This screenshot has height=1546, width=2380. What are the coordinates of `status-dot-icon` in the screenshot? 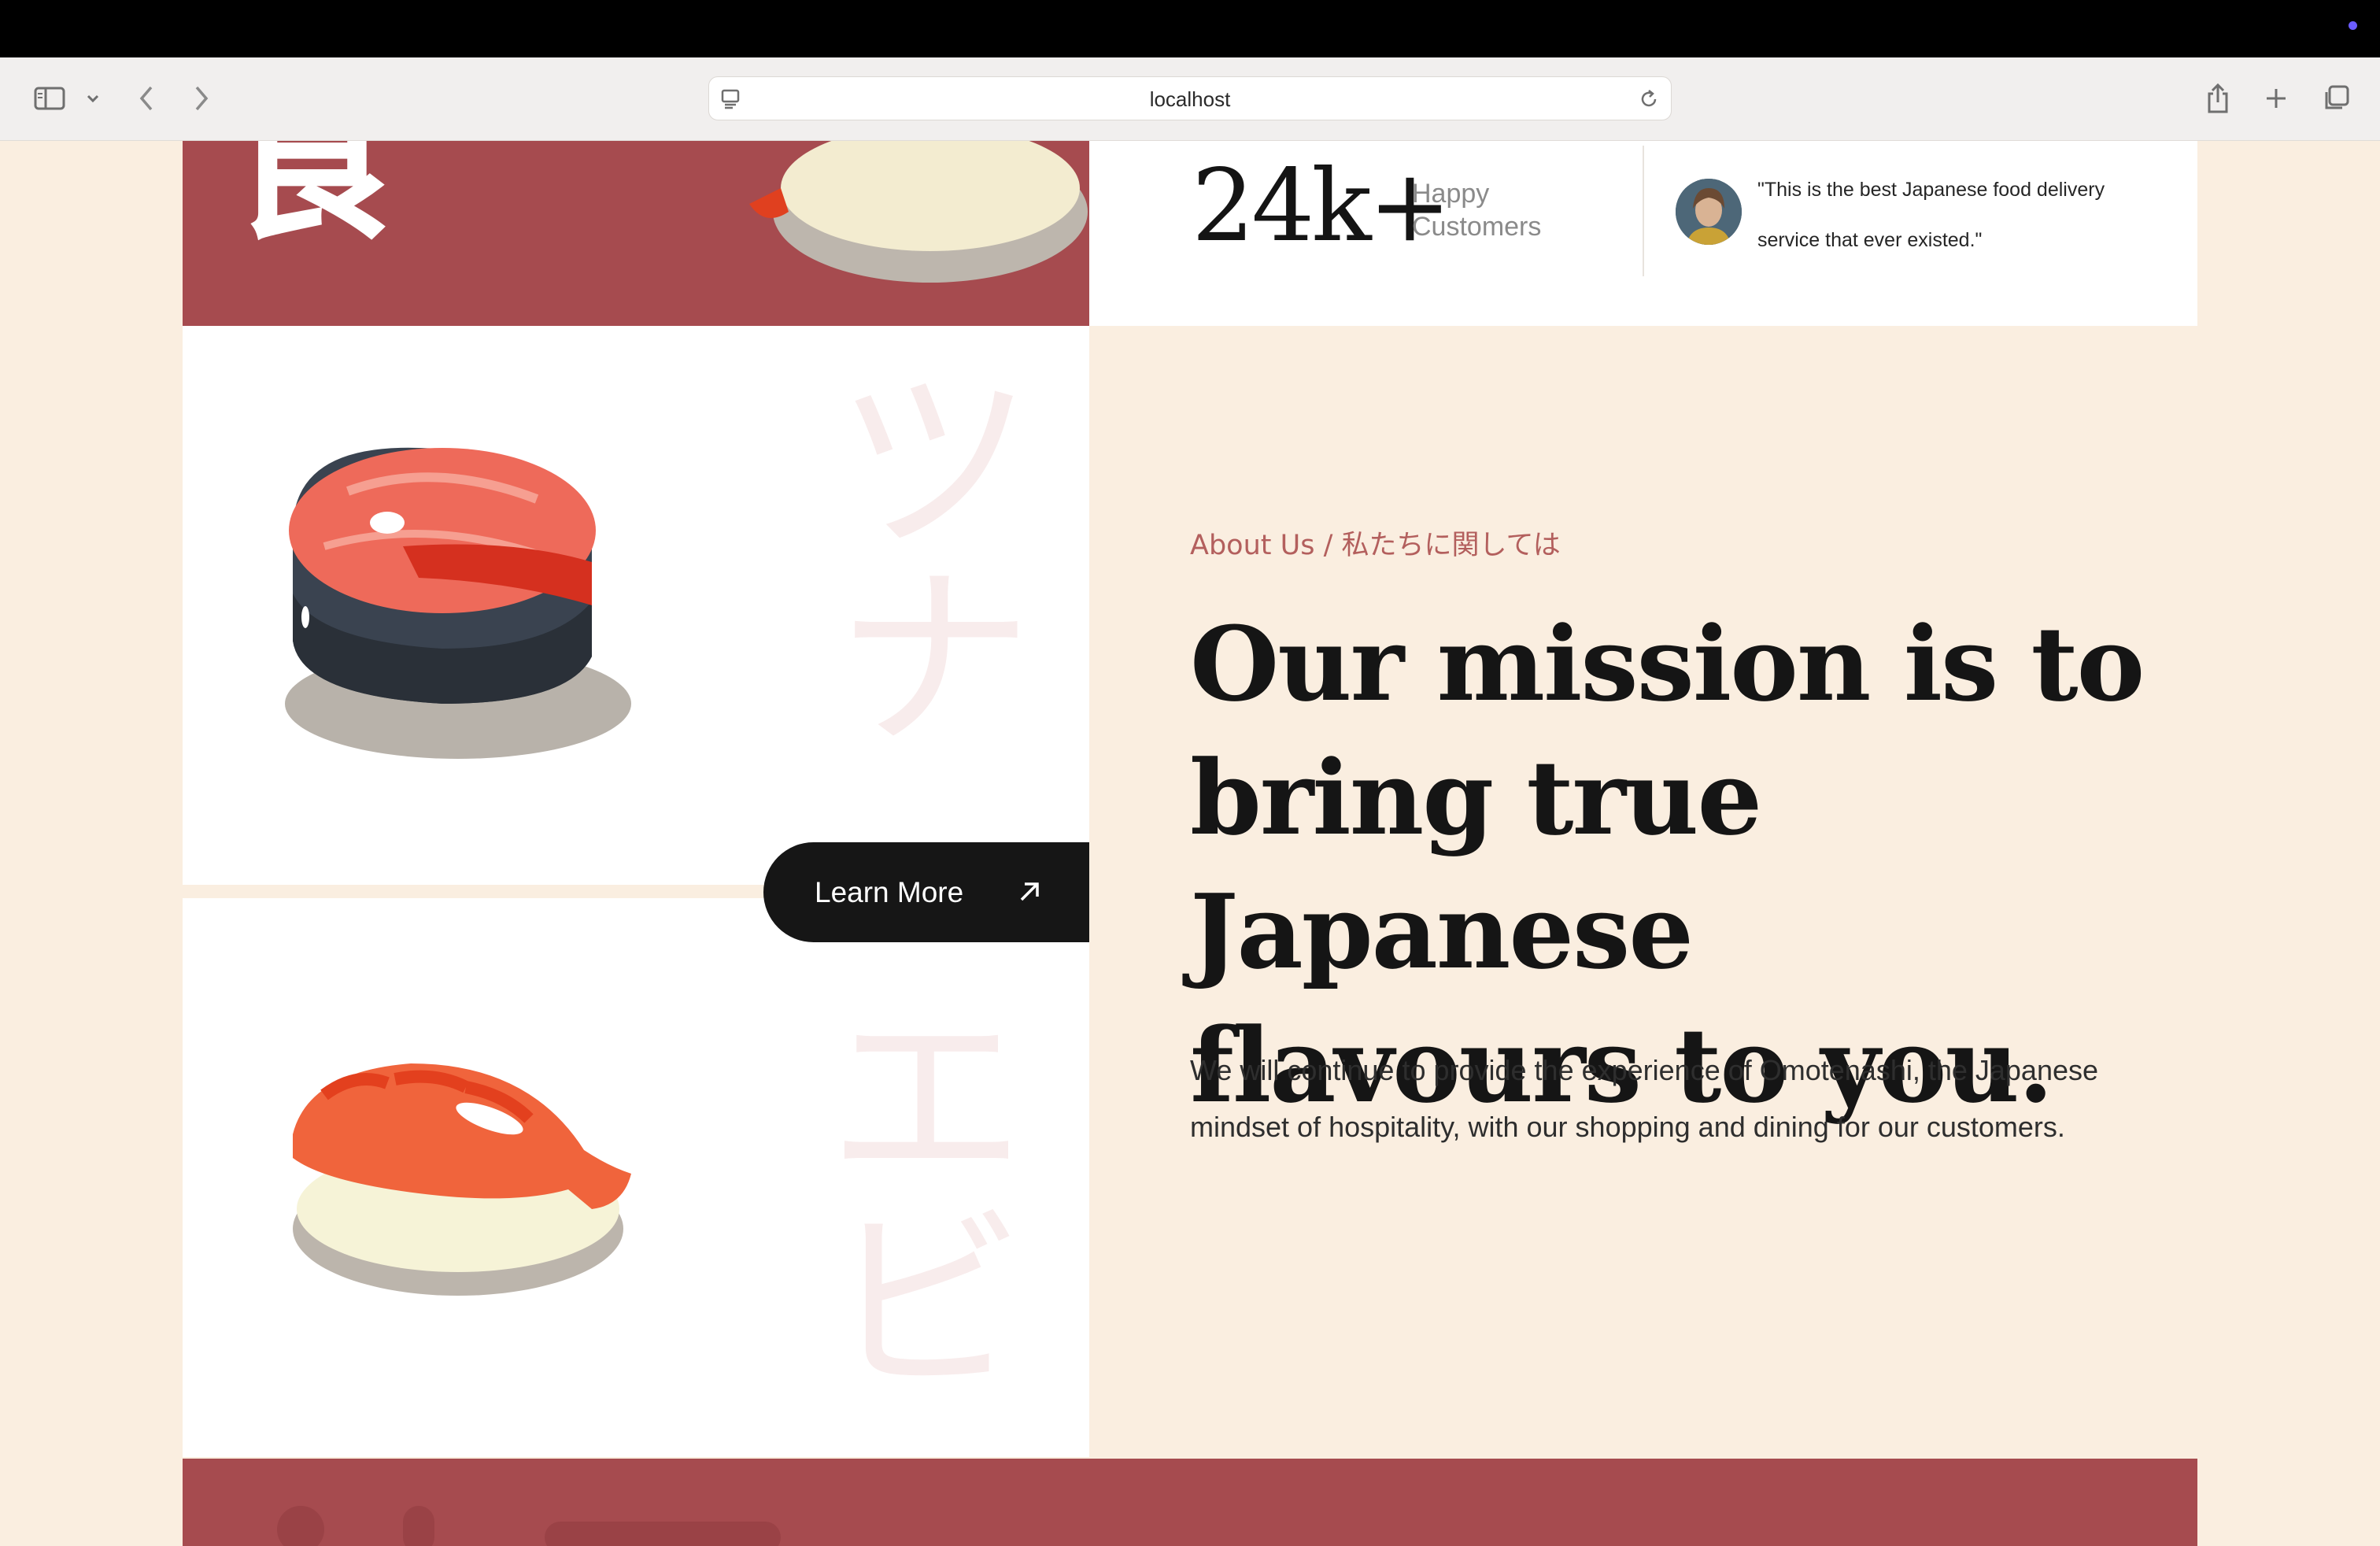 It's located at (2353, 26).